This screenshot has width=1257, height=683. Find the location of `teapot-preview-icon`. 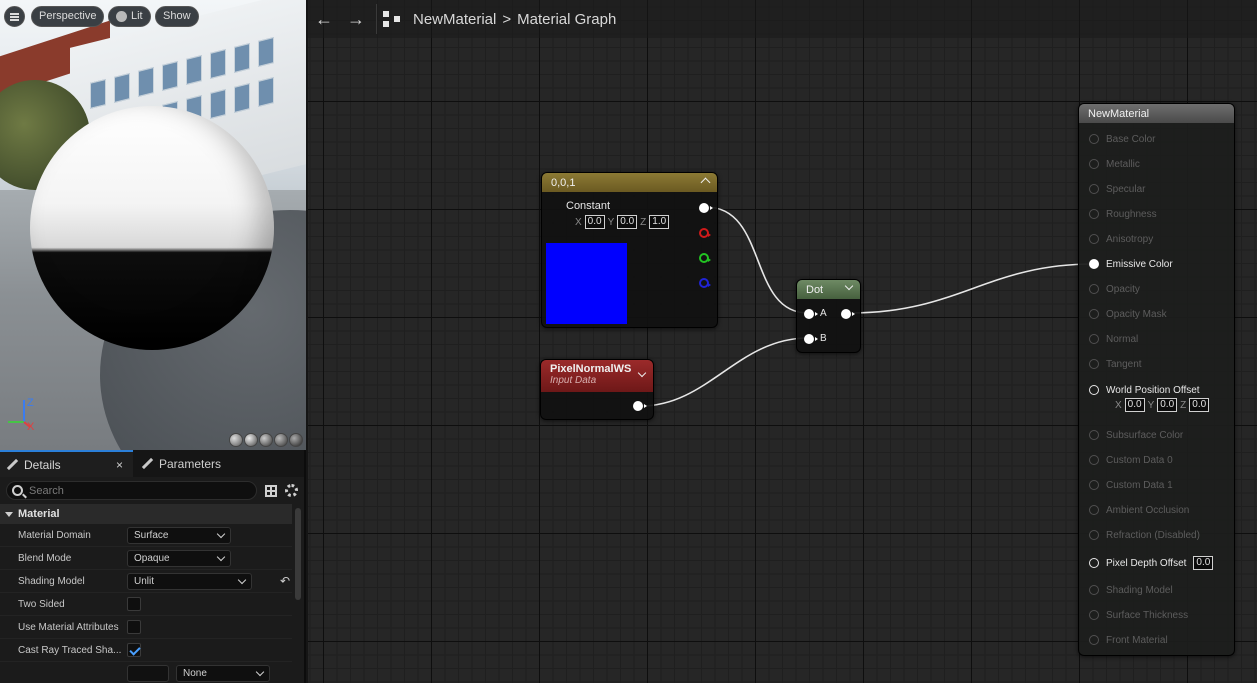

teapot-preview-icon is located at coordinates (296, 440).